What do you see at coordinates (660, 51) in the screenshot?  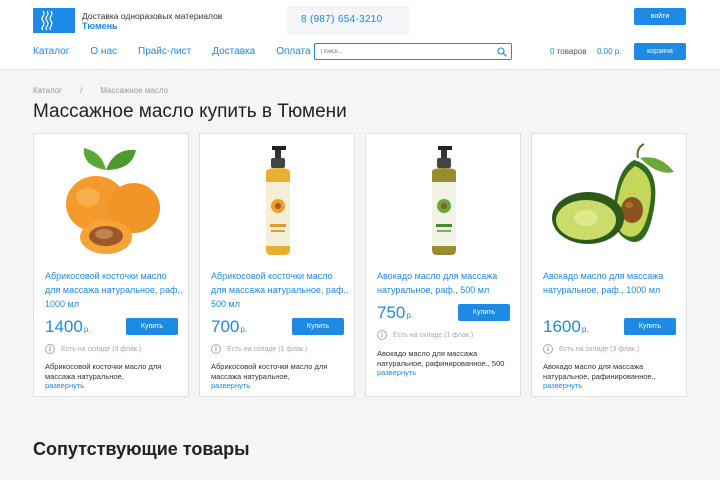 I see `cart-button: корзина` at bounding box center [660, 51].